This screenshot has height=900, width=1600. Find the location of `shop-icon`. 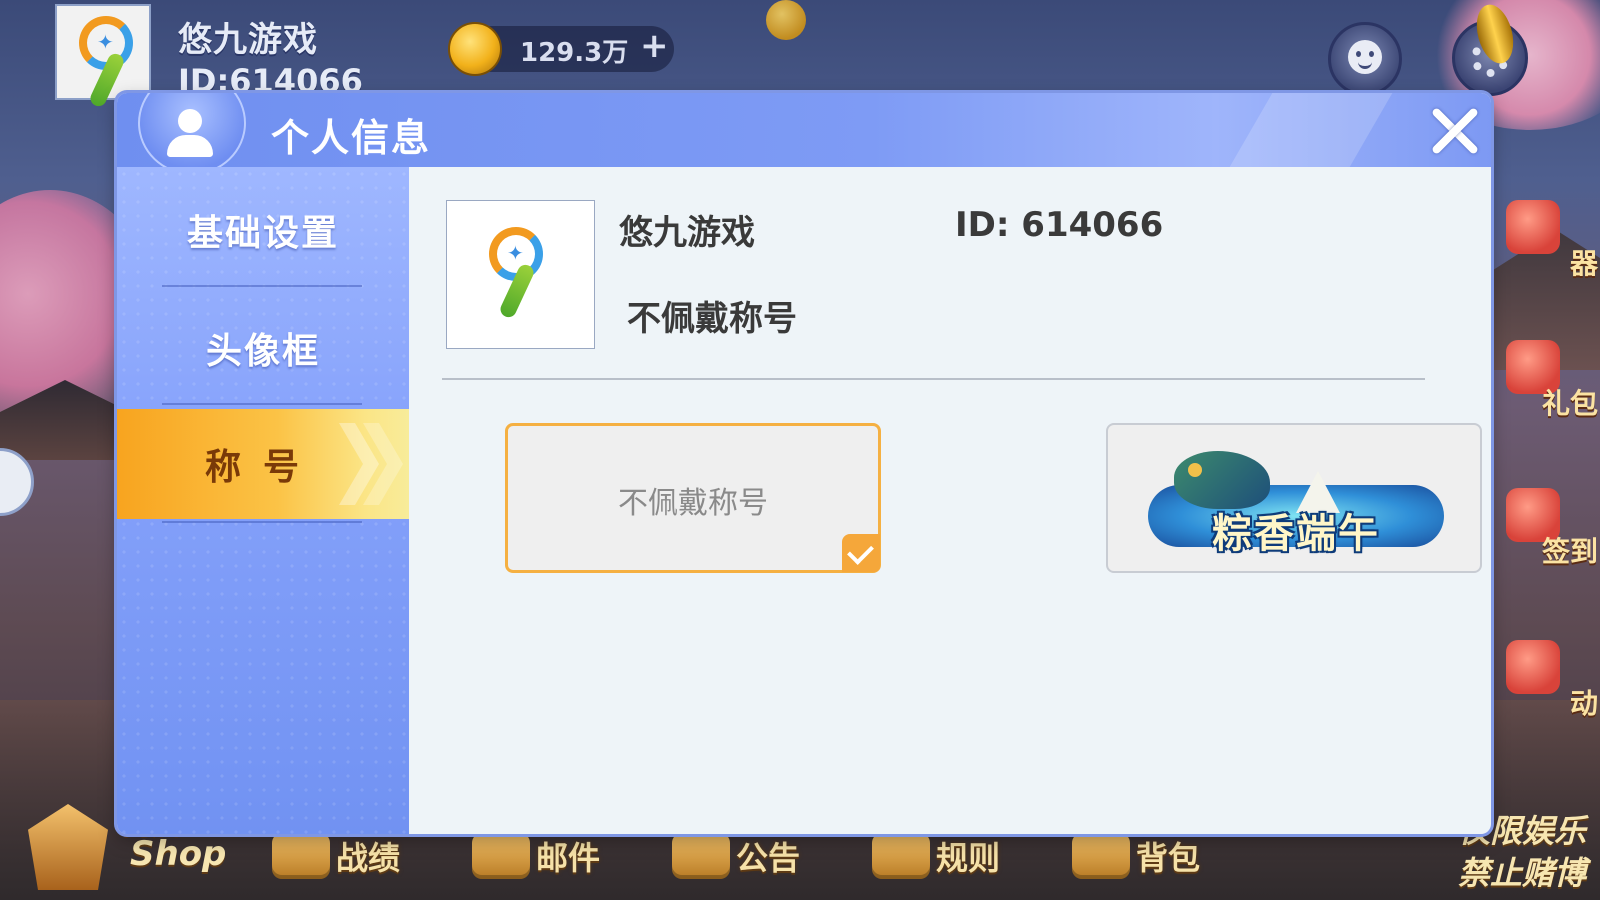

shop-icon is located at coordinates (68, 847).